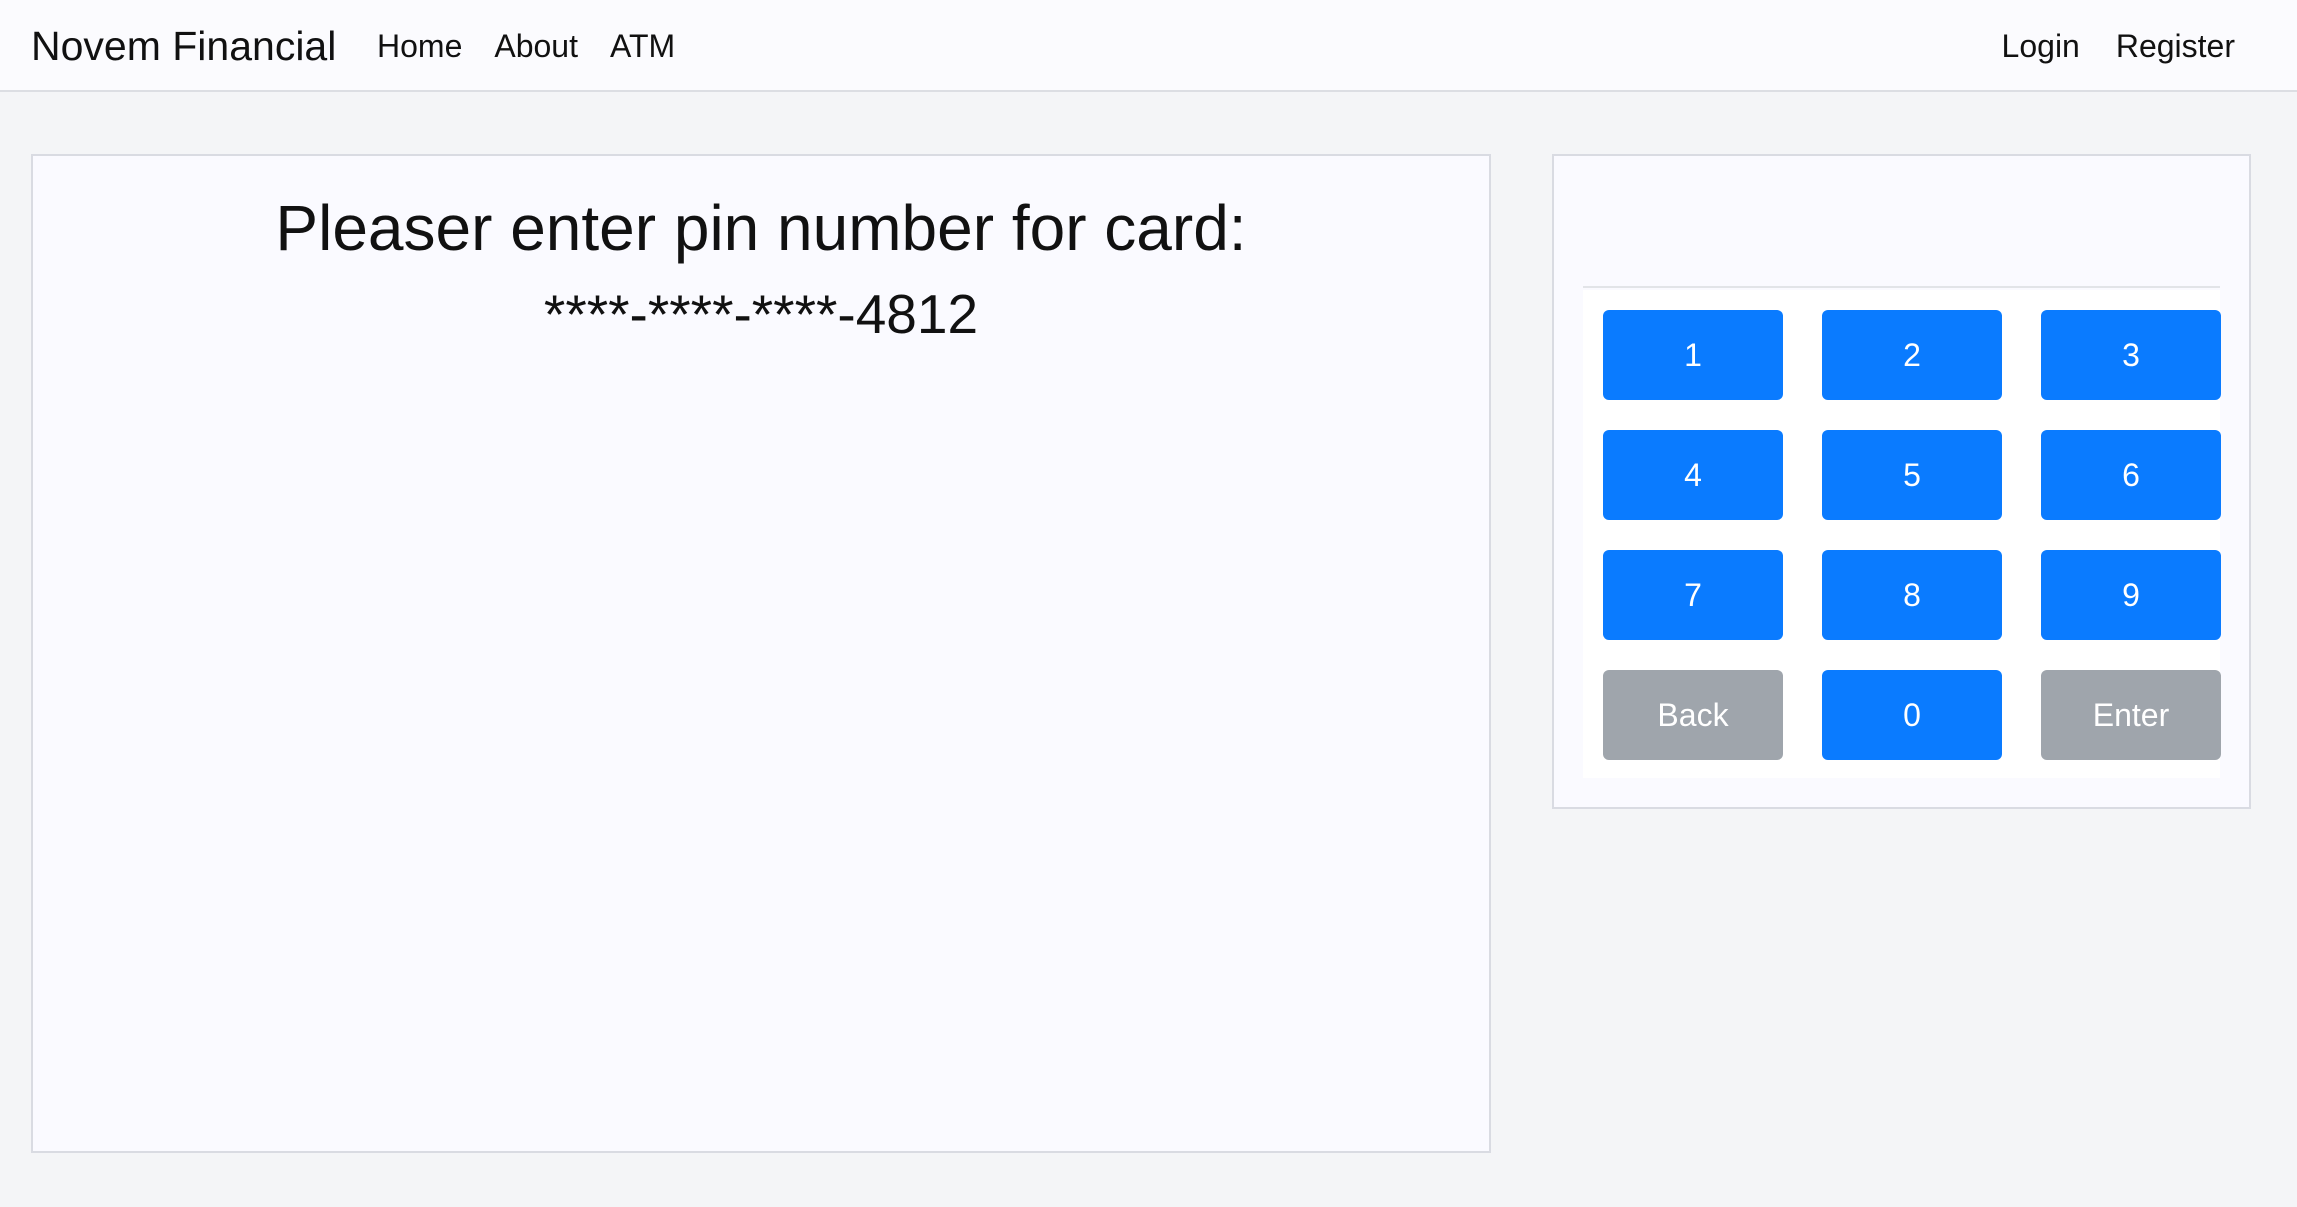  Describe the element at coordinates (1693, 355) in the screenshot. I see `key-1-button: 1` at that location.